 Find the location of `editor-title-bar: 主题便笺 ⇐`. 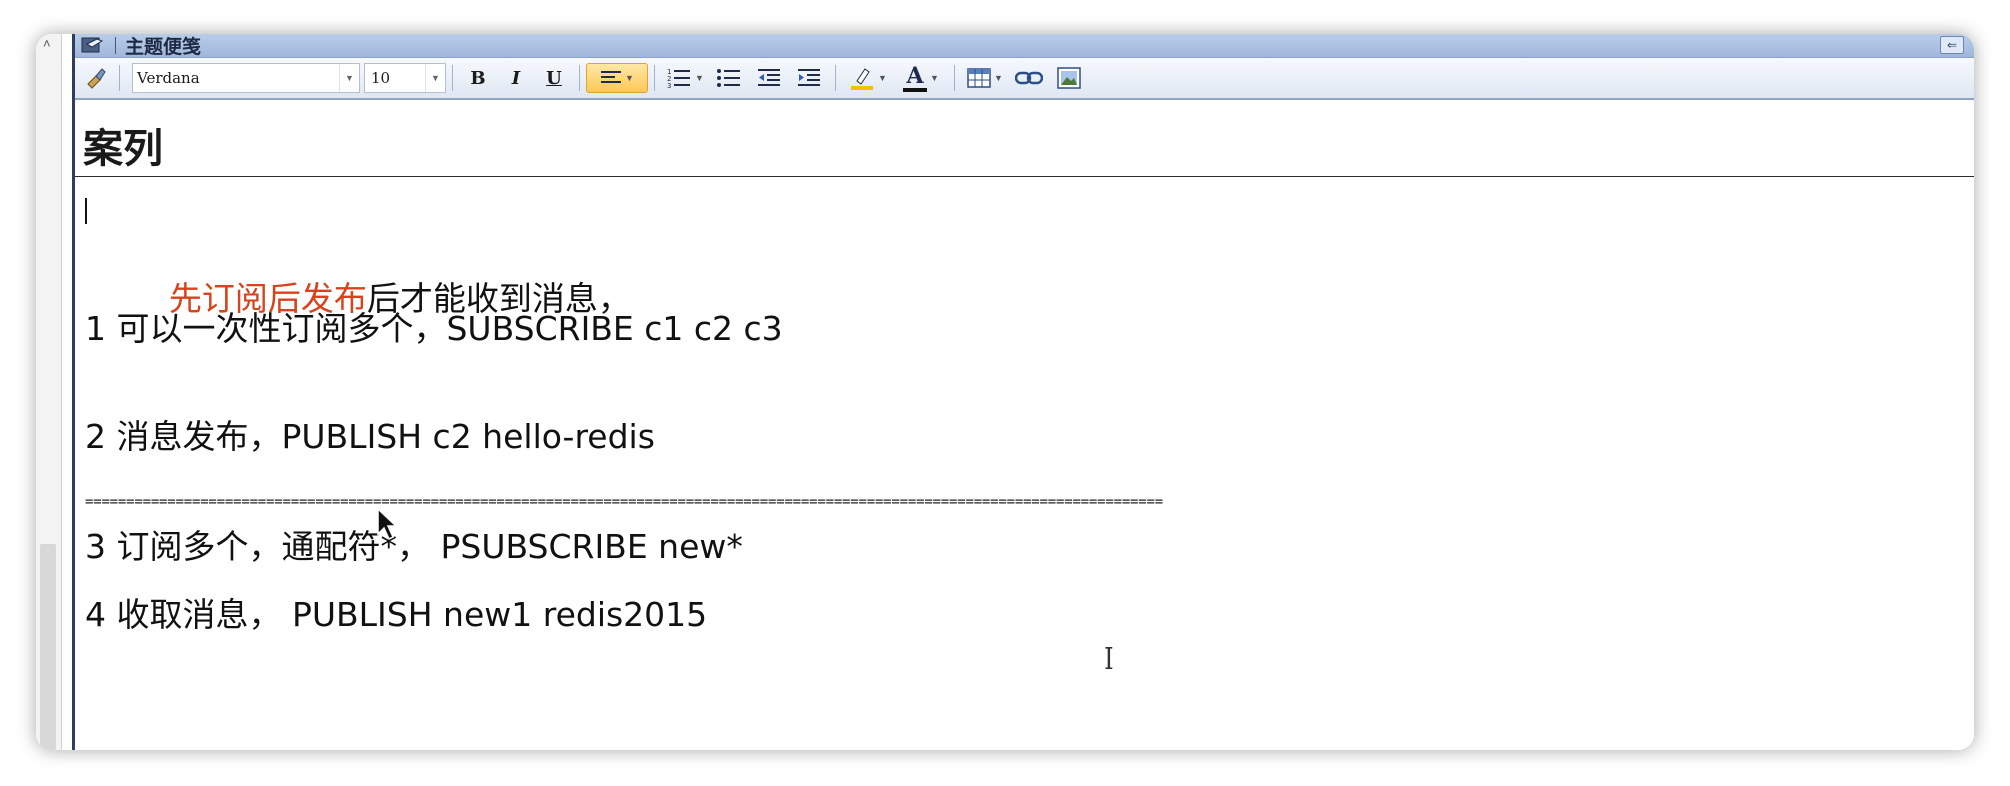

editor-title-bar: 主题便笺 ⇐ is located at coordinates (1024, 46).